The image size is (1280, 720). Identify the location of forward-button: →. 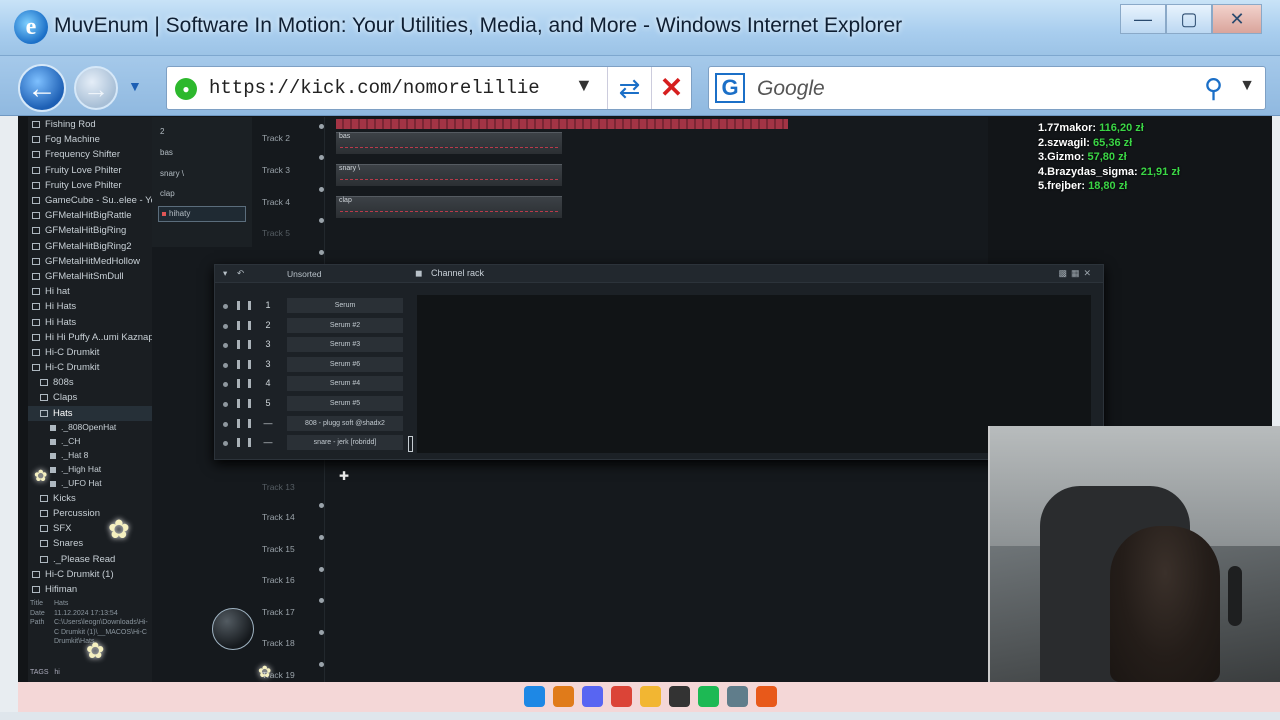
(96, 88).